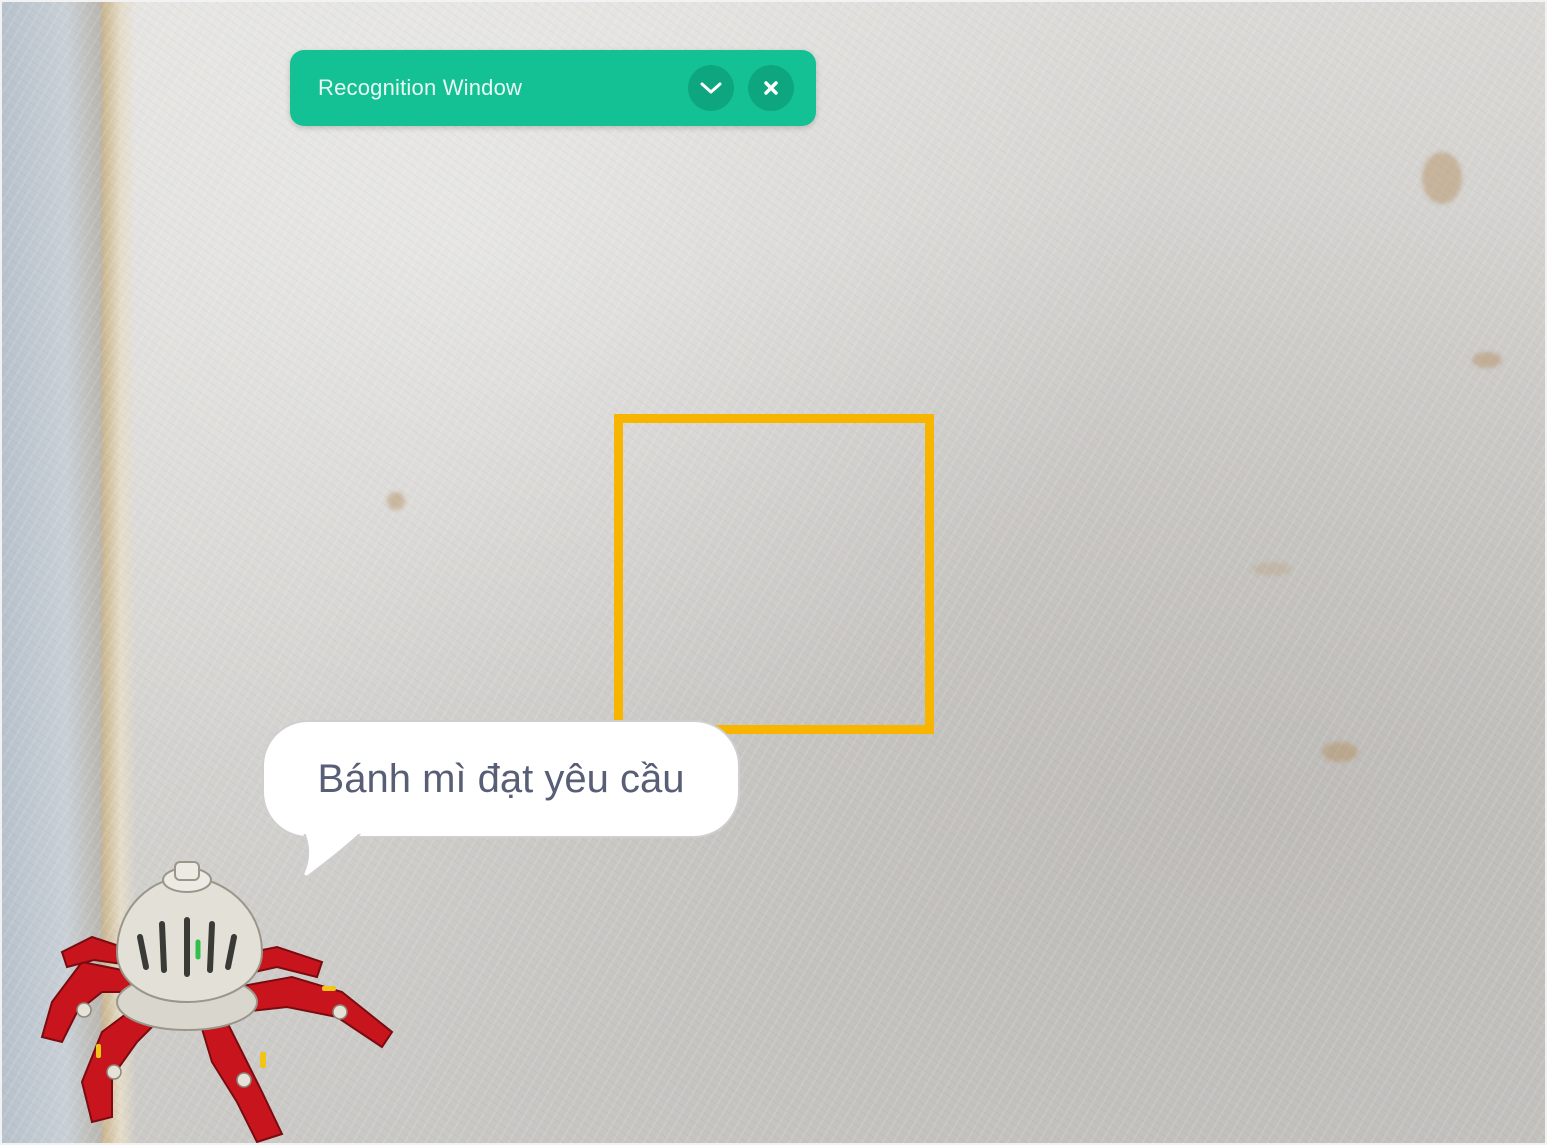  I want to click on collapse-button, so click(711, 88).